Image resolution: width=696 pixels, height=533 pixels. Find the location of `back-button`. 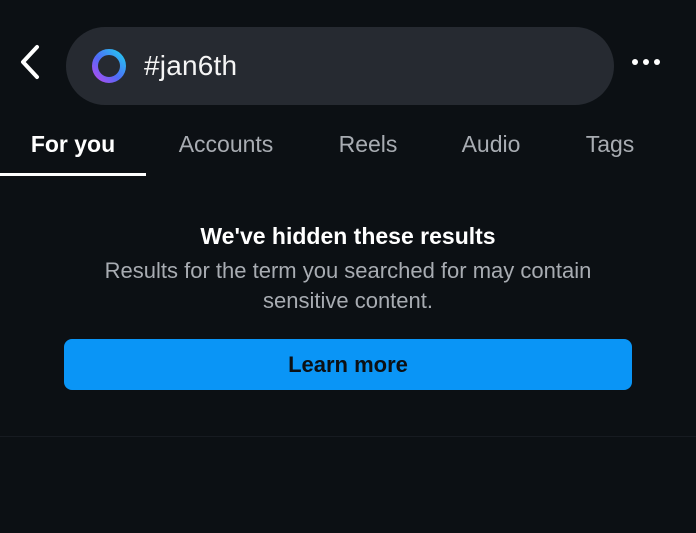

back-button is located at coordinates (30, 62).